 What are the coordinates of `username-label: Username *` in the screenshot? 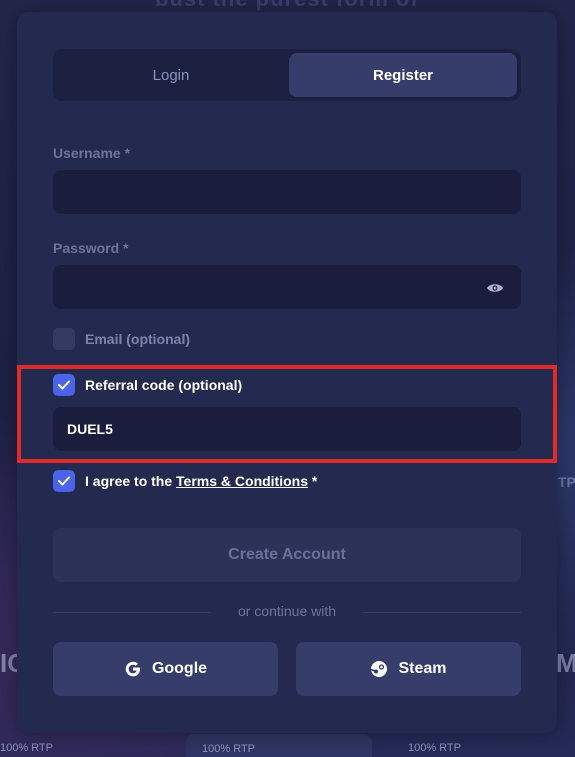 It's located at (92, 153).